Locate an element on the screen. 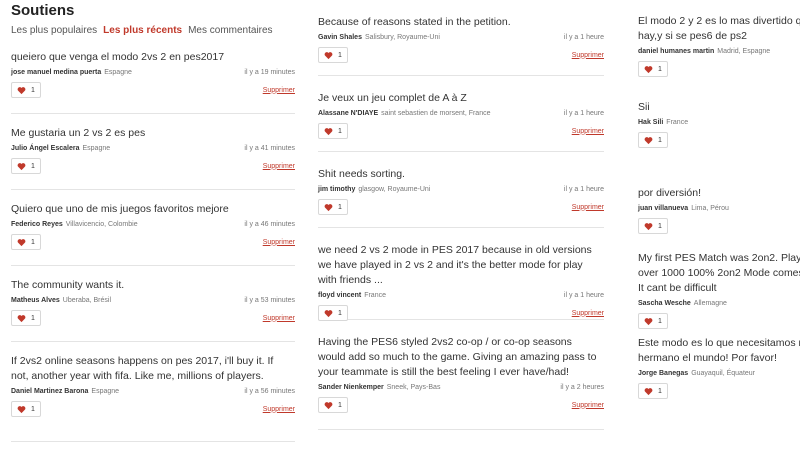 Image resolution: width=800 pixels, height=450 pixels. comment-author: Gavin Shales is located at coordinates (340, 37).